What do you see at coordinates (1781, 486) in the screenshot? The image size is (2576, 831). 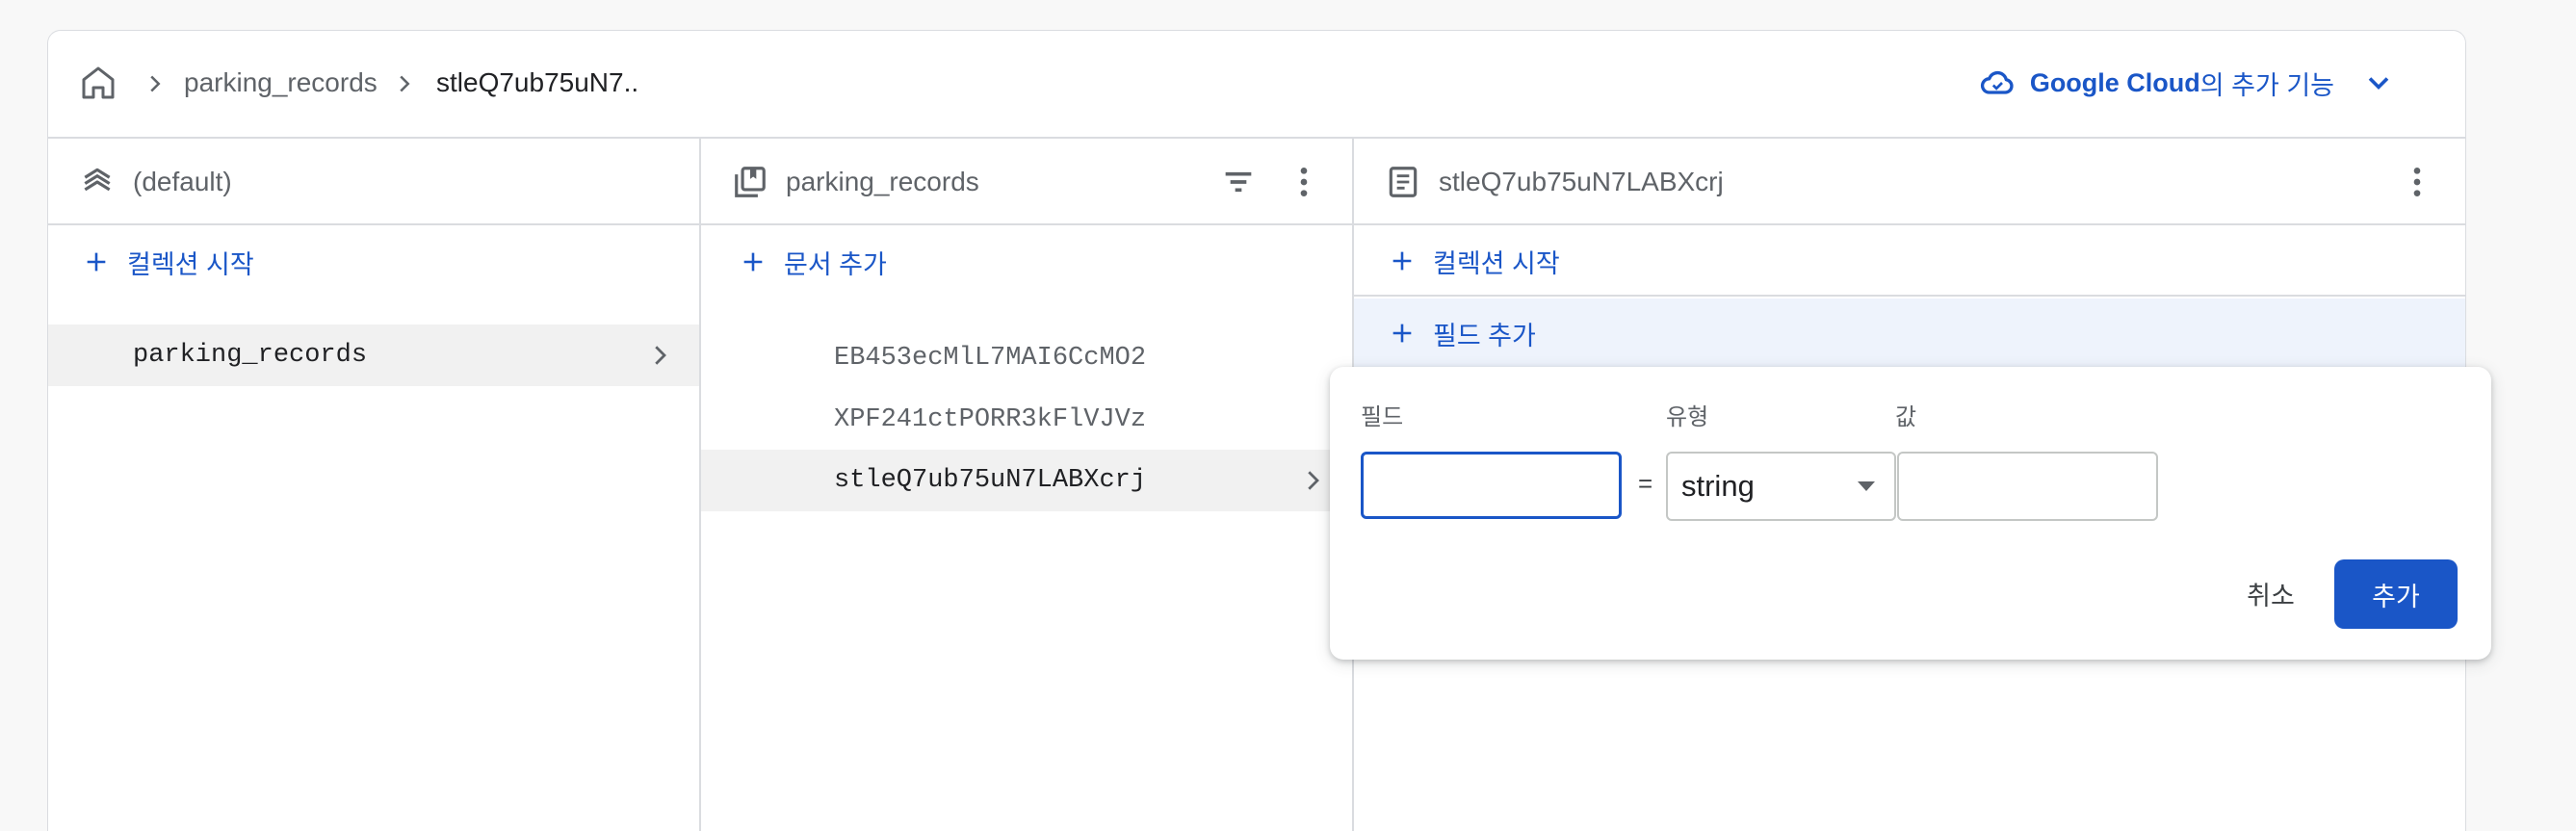 I see `field-type-select: string` at bounding box center [1781, 486].